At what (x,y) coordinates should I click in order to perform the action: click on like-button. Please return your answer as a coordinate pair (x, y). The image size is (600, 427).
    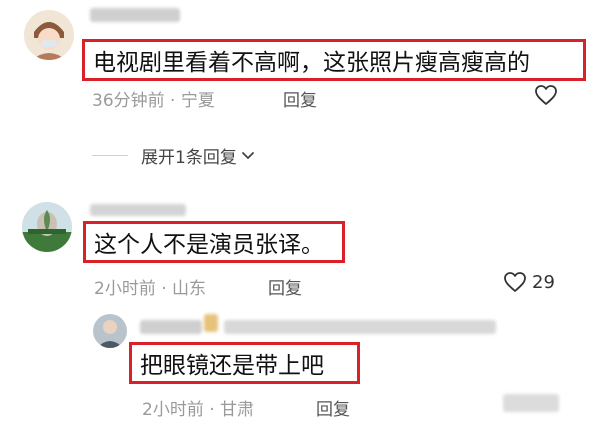
    Looking at the image, I should click on (546, 95).